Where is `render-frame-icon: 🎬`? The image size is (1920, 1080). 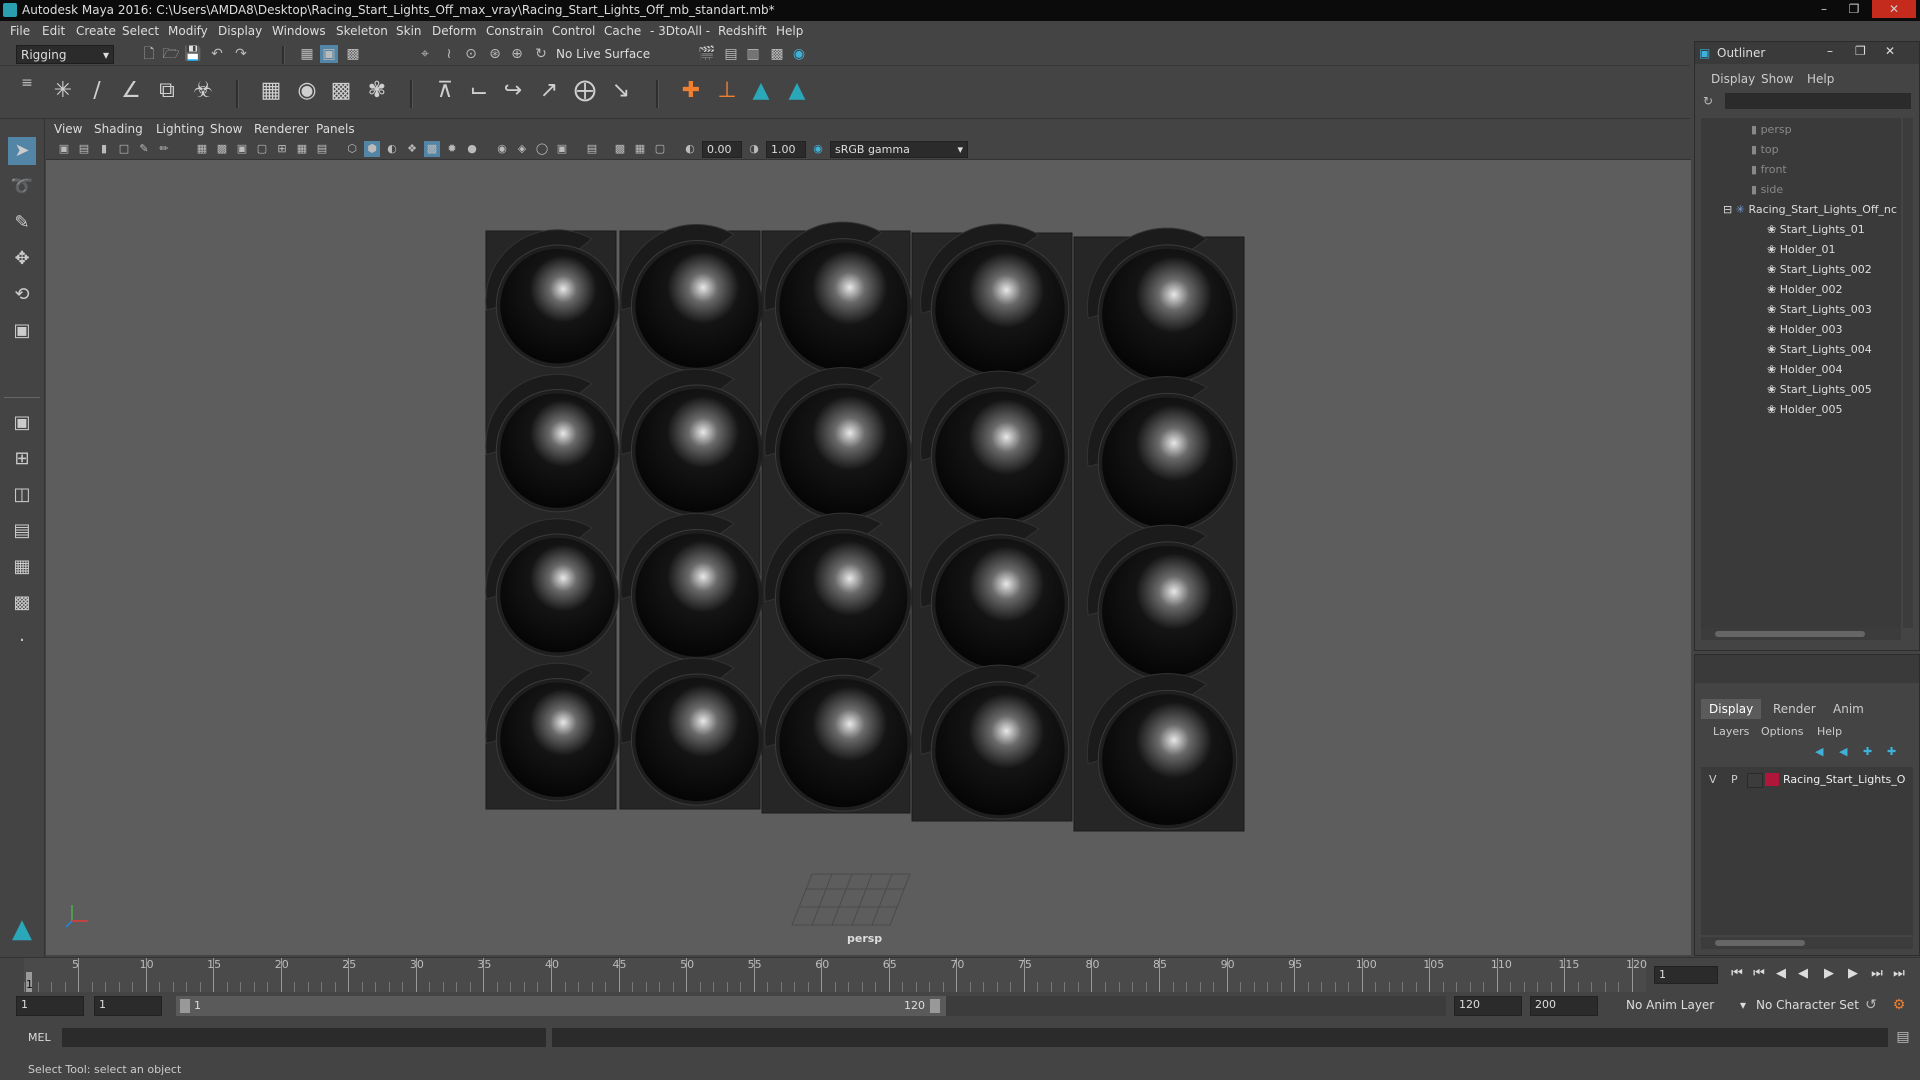 render-frame-icon: 🎬 is located at coordinates (707, 54).